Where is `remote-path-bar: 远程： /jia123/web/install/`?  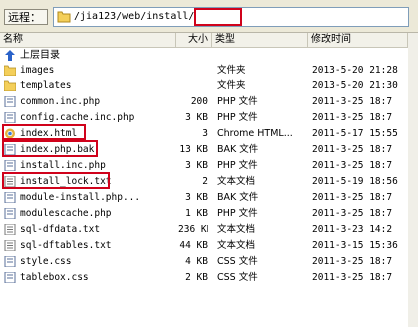
remote-path-bar: 远程： /jia123/web/install/ is located at coordinates (209, 16).